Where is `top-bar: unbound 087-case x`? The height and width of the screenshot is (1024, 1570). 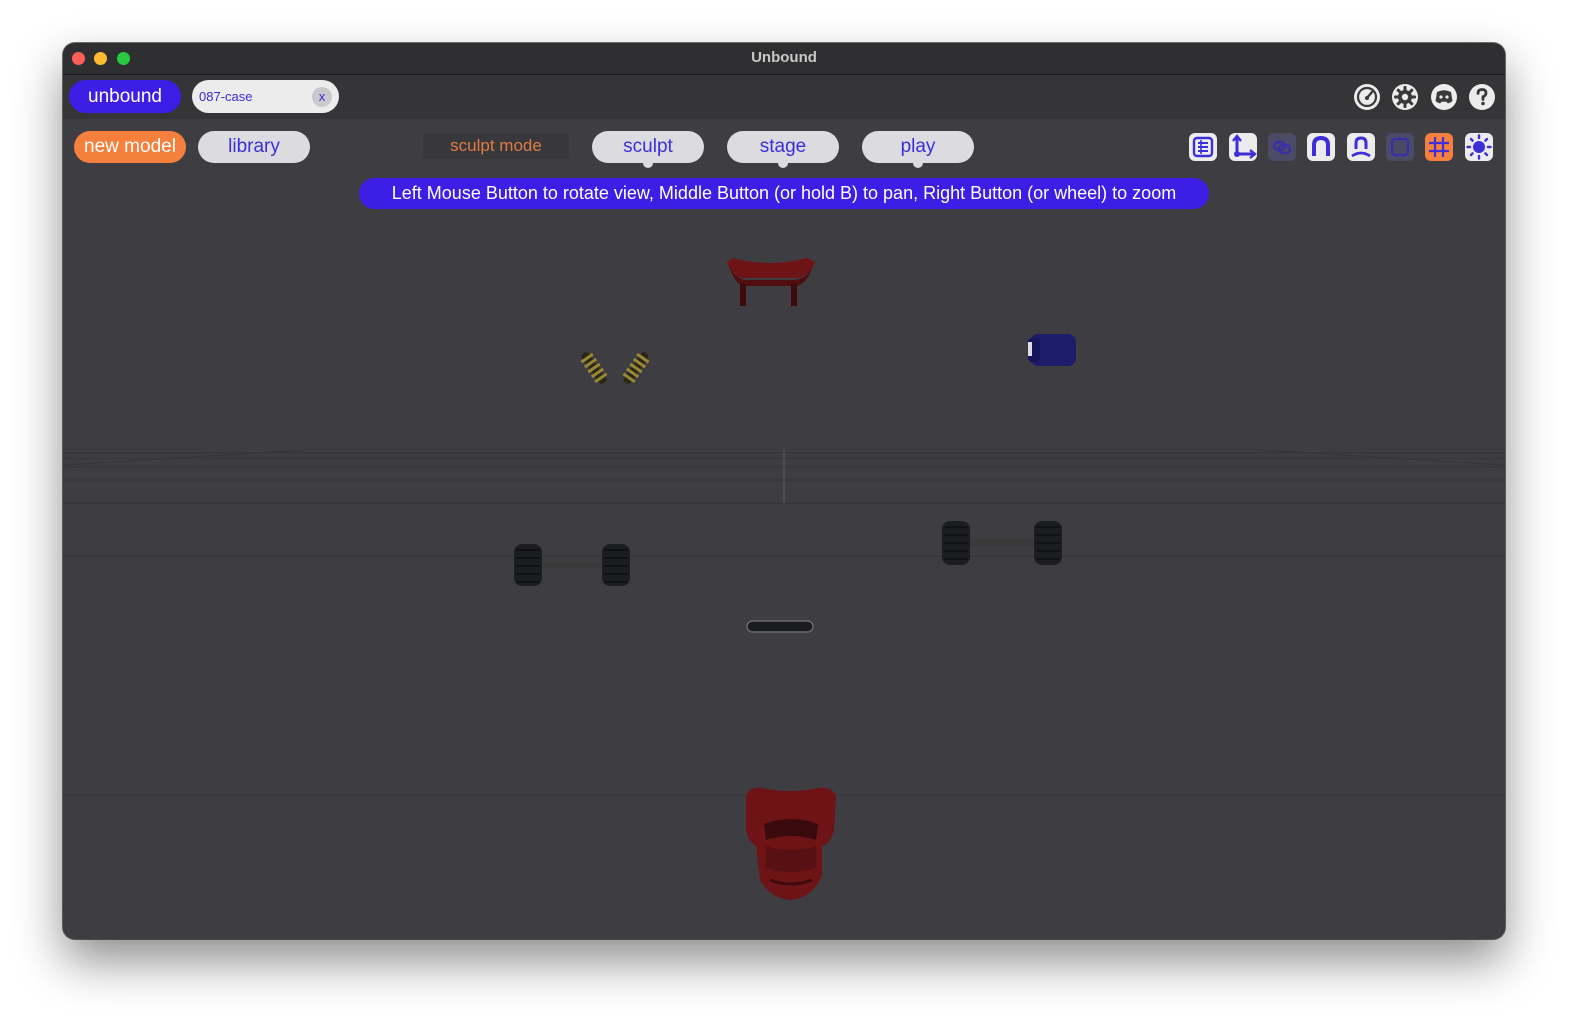
top-bar: unbound 087-case x is located at coordinates (784, 97).